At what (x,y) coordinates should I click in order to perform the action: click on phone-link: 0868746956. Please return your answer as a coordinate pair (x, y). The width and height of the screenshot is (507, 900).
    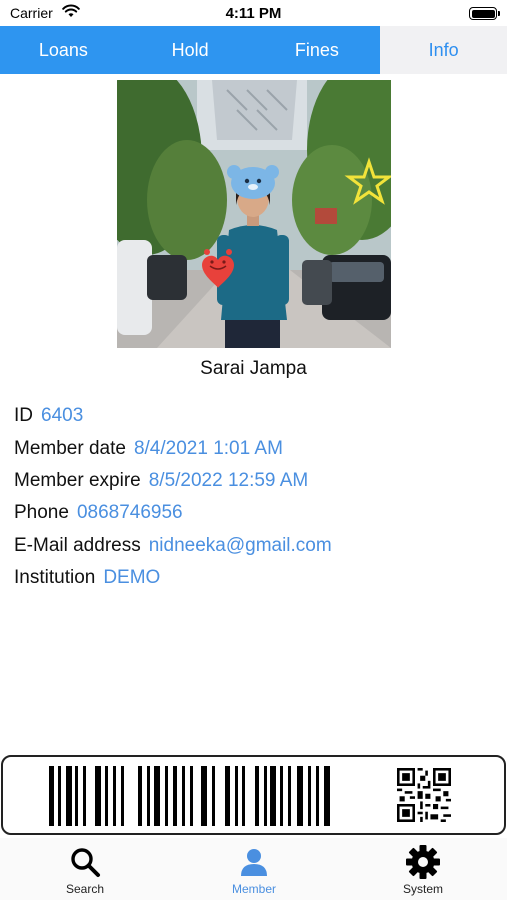
    Looking at the image, I should click on (130, 513).